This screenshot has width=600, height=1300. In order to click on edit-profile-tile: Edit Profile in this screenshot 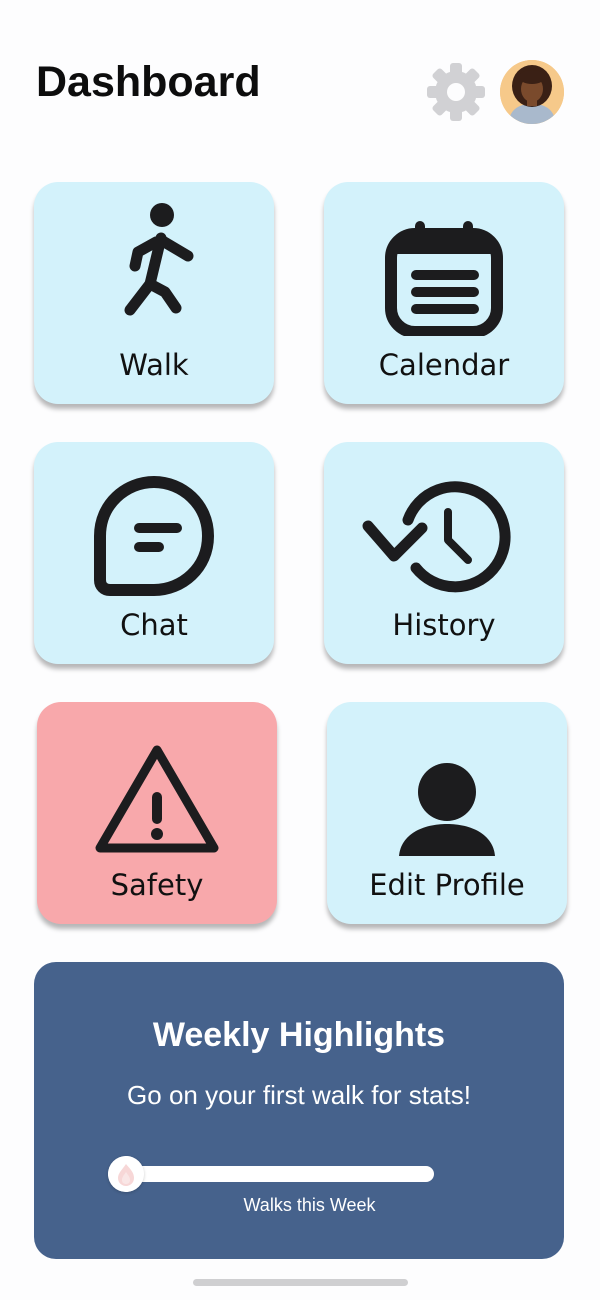, I will do `click(447, 813)`.